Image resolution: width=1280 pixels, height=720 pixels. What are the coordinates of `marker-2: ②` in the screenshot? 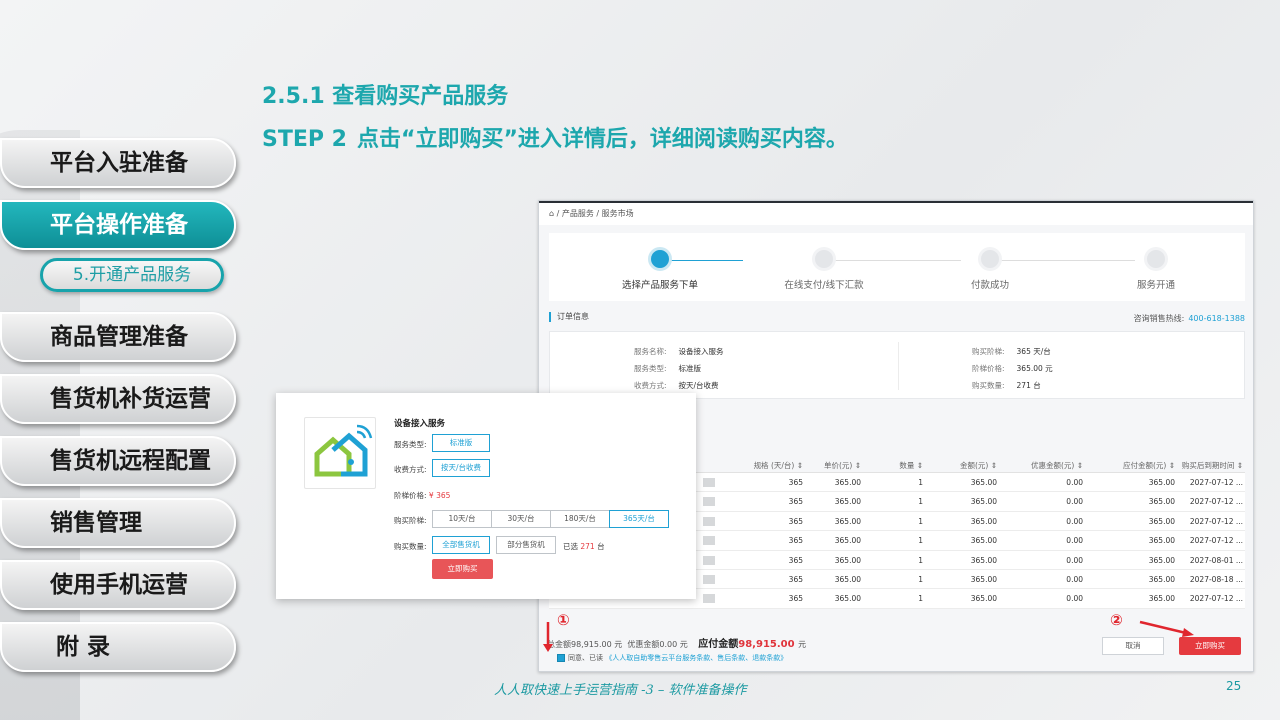 It's located at (1116, 620).